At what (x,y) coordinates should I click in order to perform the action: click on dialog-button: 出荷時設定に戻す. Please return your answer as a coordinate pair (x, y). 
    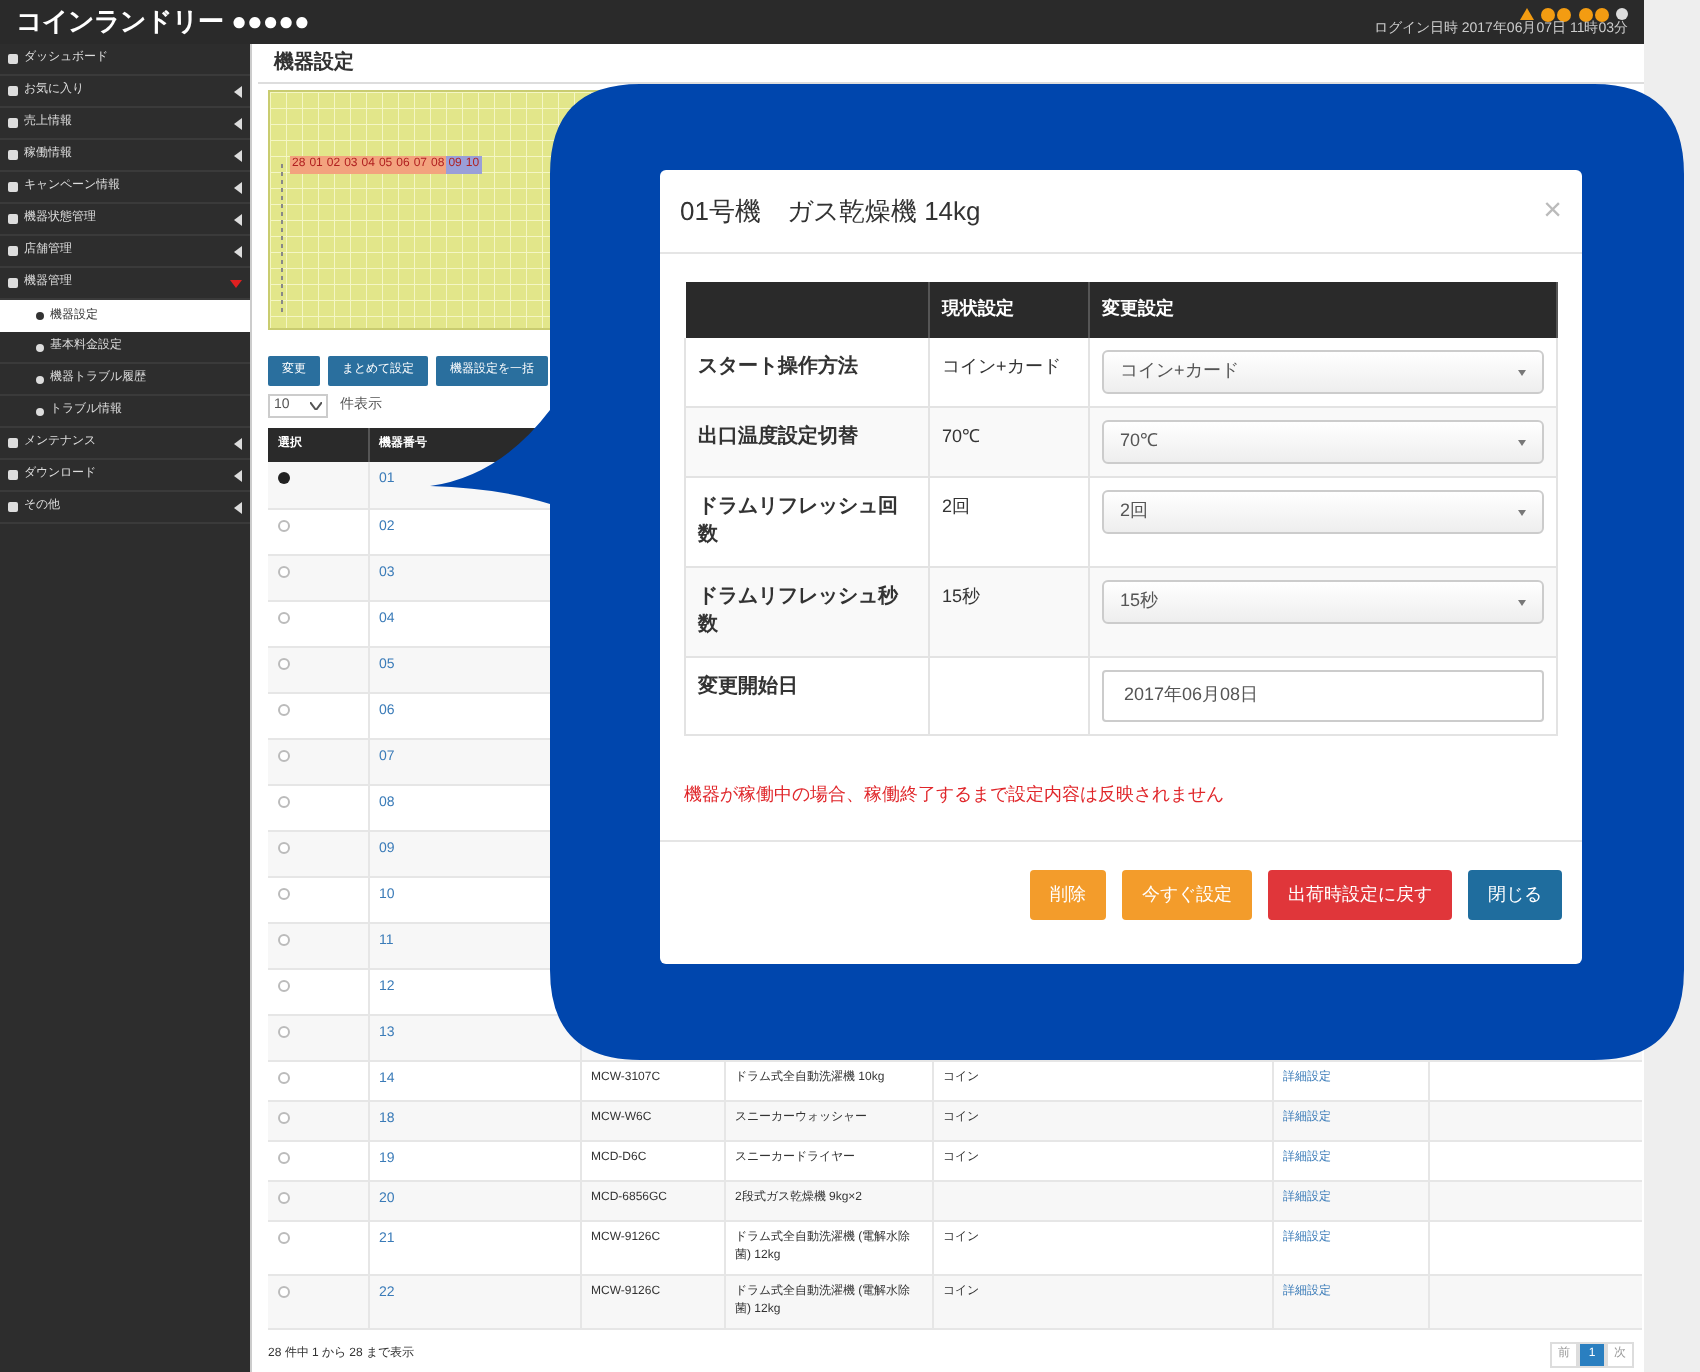
    Looking at the image, I should click on (1360, 895).